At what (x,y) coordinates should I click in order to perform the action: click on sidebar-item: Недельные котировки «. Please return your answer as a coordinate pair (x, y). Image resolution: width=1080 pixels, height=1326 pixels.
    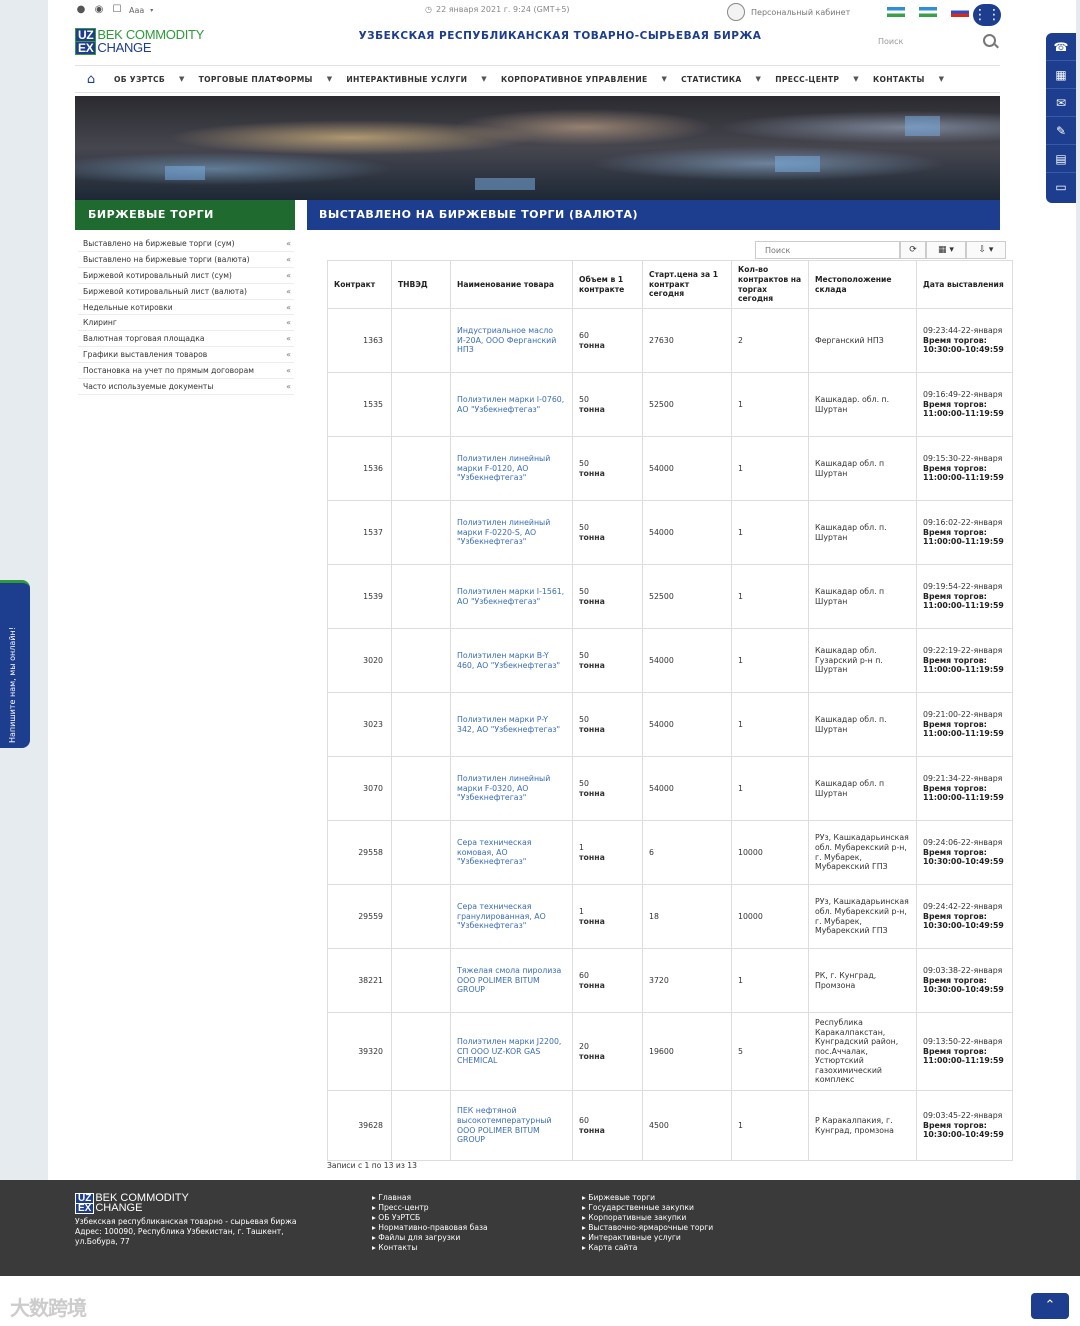
    Looking at the image, I should click on (186, 308).